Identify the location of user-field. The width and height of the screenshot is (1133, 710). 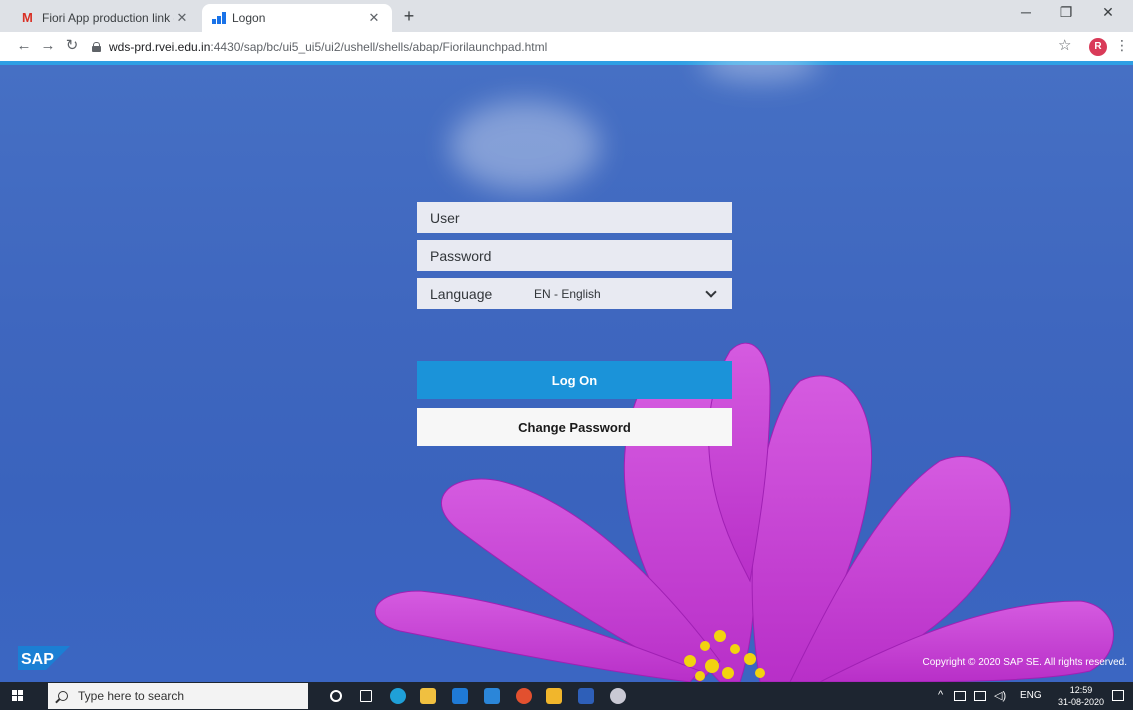
(574, 217).